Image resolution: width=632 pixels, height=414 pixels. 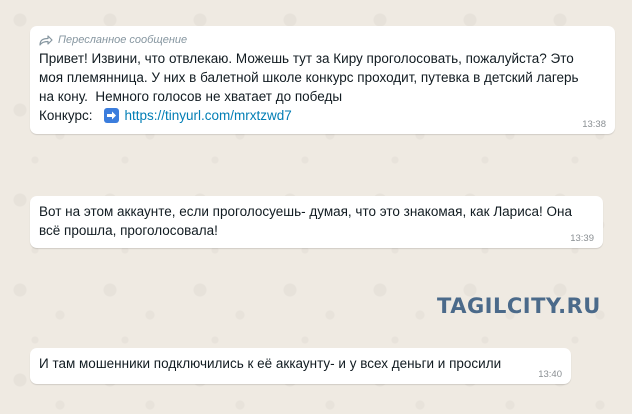 What do you see at coordinates (594, 124) in the screenshot?
I see `message-time: 13:38` at bounding box center [594, 124].